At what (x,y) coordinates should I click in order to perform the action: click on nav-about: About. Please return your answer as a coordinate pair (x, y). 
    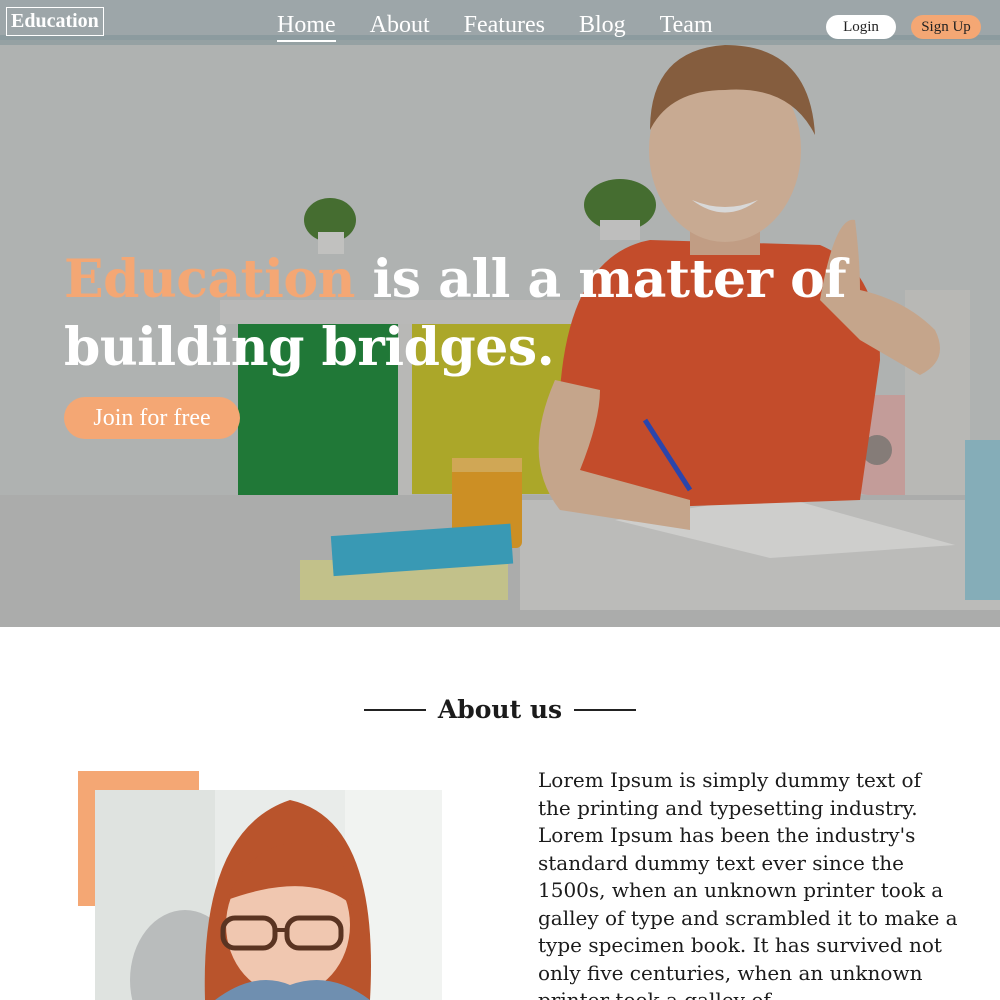
    Looking at the image, I should click on (400, 25).